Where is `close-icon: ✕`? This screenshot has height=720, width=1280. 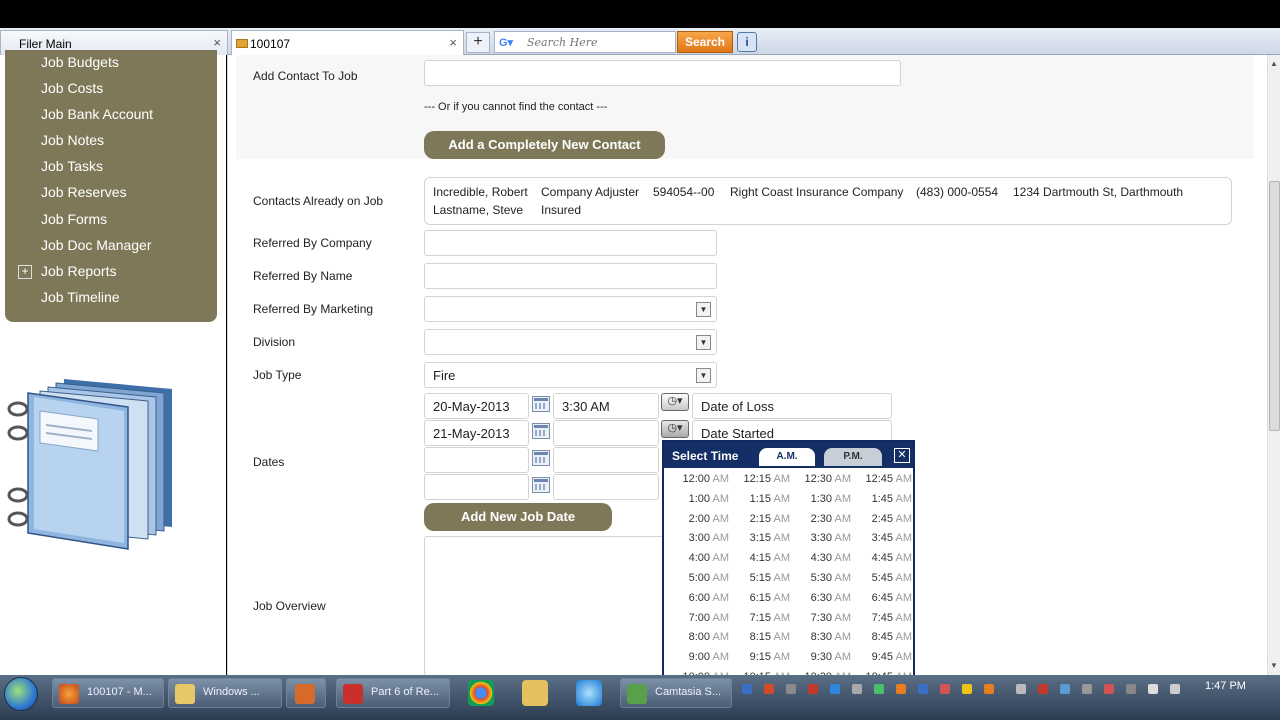 close-icon: ✕ is located at coordinates (902, 455).